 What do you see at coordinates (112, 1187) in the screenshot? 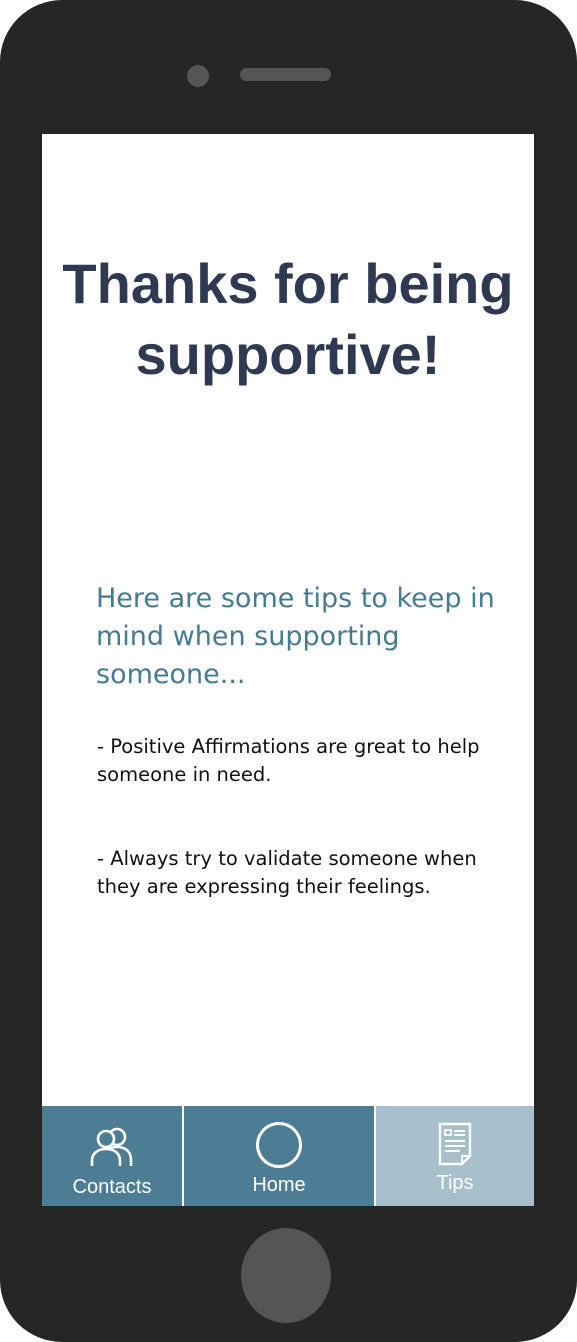
I see `tab-contacts-label: Contacts` at bounding box center [112, 1187].